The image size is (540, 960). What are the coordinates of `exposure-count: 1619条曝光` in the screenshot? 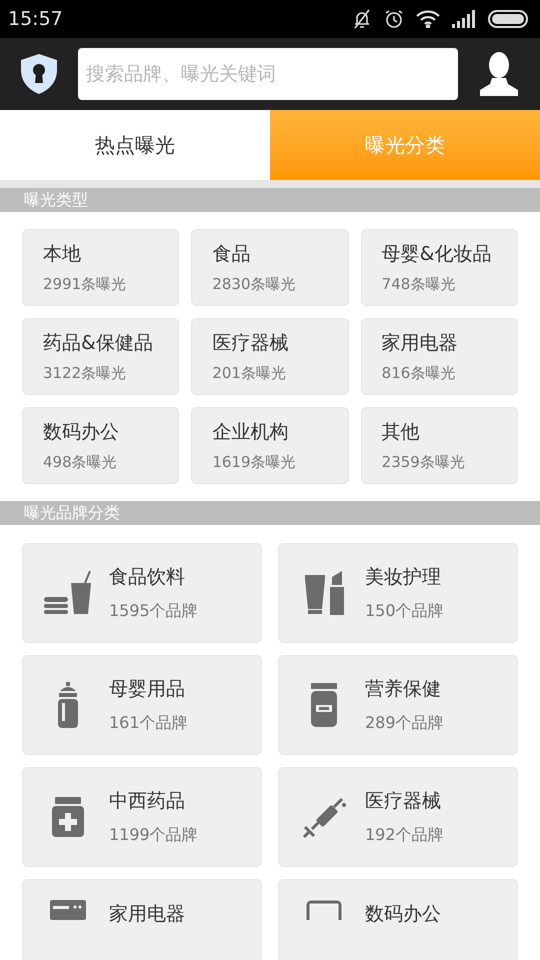 It's located at (254, 462).